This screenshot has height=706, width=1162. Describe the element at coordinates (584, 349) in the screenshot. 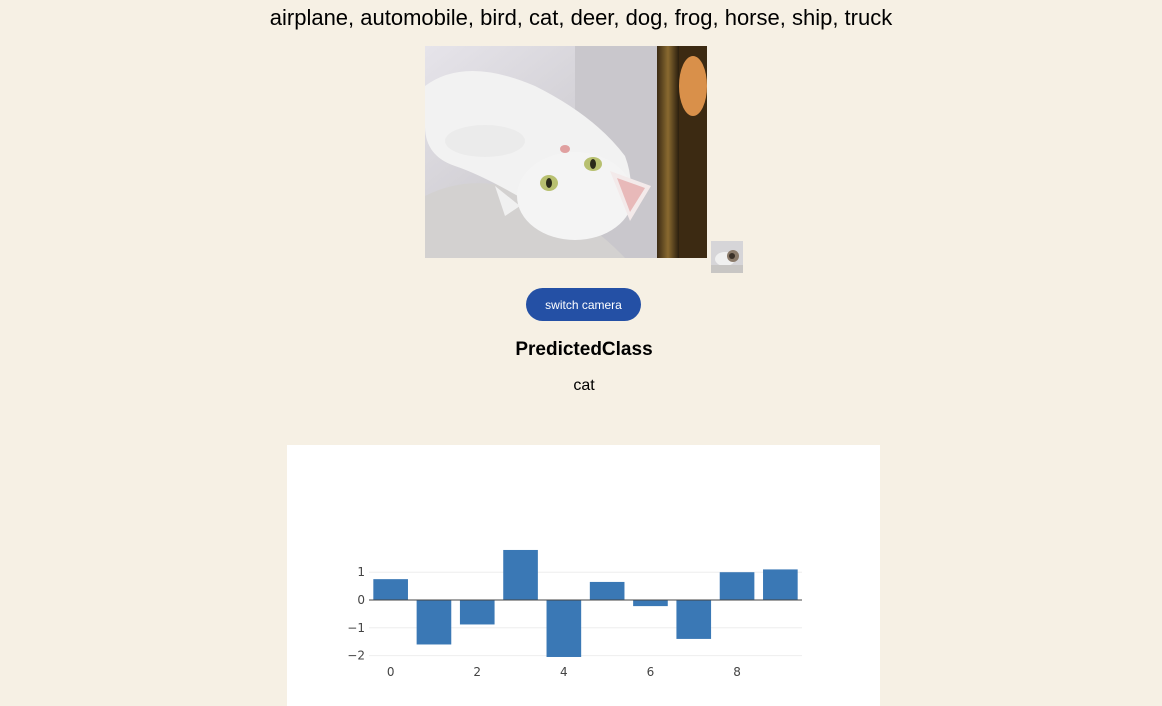

I see `predicted-class-title: PredictedClass` at that location.